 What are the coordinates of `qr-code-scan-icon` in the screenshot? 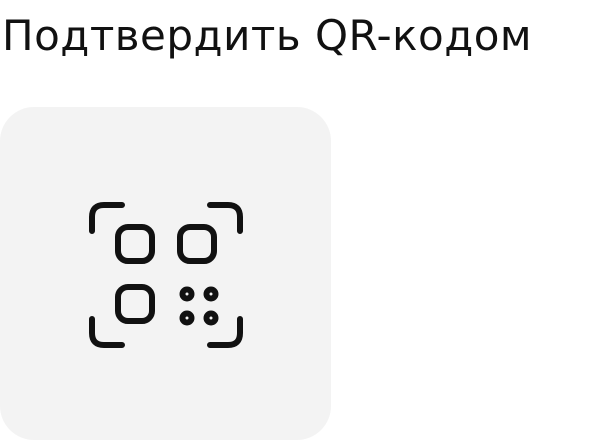 It's located at (166, 275).